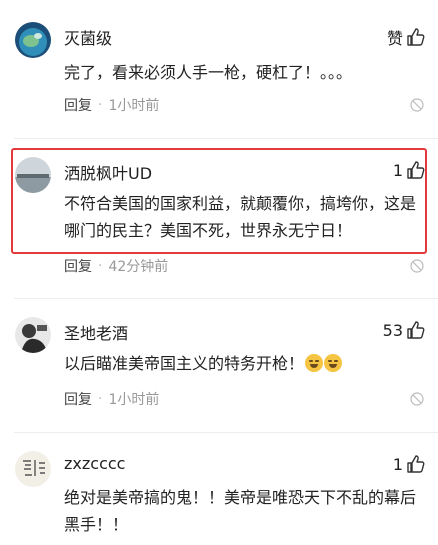 Image resolution: width=438 pixels, height=545 pixels. I want to click on comment-text: 不符合美国的国家利益，就颠覆你，搞垮你，这是哪门的民主？美国不死，世界永无宁日！, so click(240, 217).